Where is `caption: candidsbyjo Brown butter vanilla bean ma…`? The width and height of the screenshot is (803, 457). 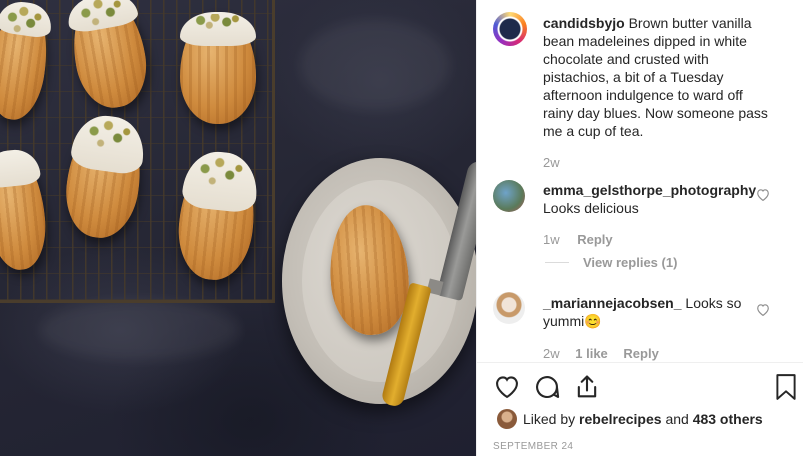 caption: candidsbyjo Brown butter vanilla bean ma… is located at coordinates (659, 77).